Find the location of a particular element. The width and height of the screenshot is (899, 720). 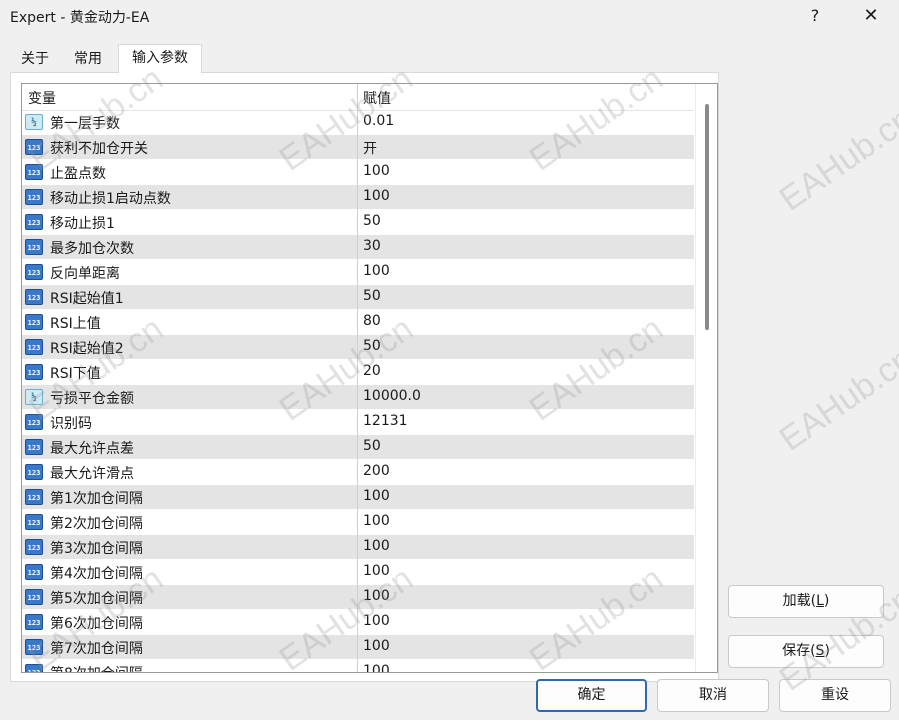

table-row: 123 移动止损1 50 is located at coordinates (358, 222).